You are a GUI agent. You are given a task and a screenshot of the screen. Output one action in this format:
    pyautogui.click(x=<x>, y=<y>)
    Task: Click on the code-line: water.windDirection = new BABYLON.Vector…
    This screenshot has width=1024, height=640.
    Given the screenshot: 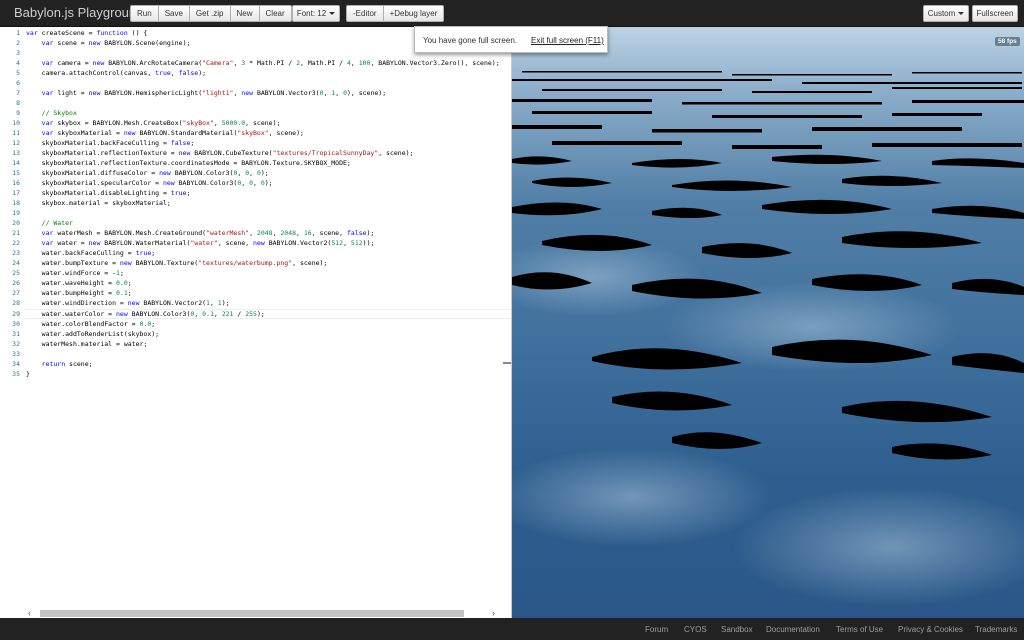 What is the action you would take?
    pyautogui.click(x=128, y=303)
    